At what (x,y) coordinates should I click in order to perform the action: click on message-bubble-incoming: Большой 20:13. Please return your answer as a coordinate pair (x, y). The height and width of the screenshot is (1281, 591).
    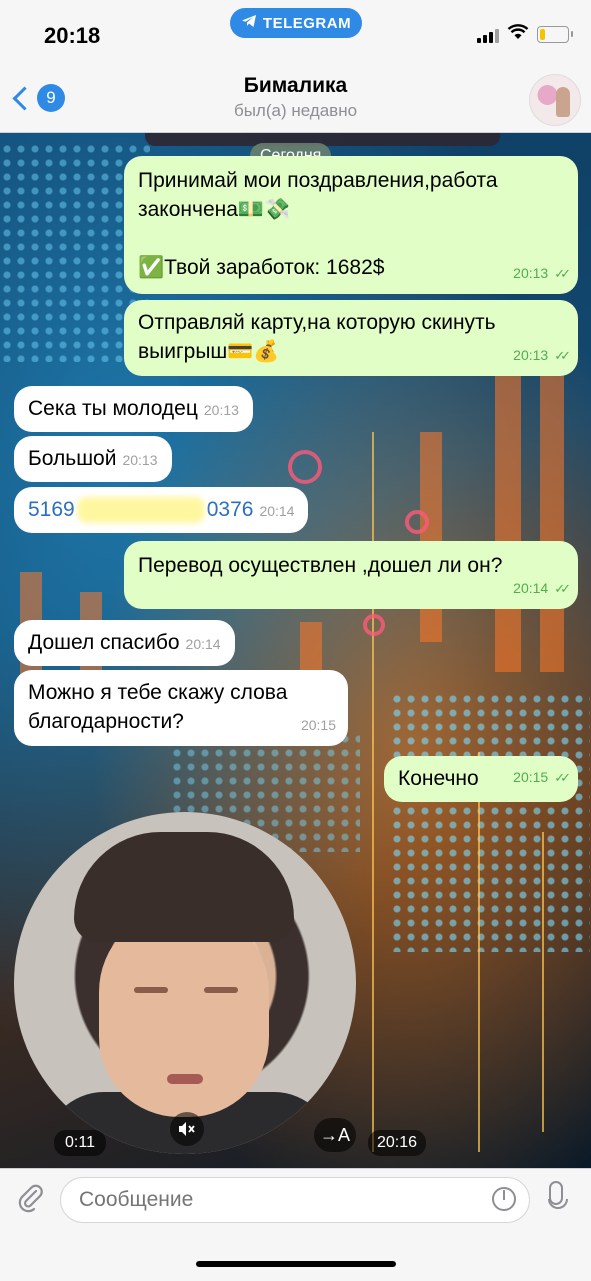
    Looking at the image, I should click on (93, 459).